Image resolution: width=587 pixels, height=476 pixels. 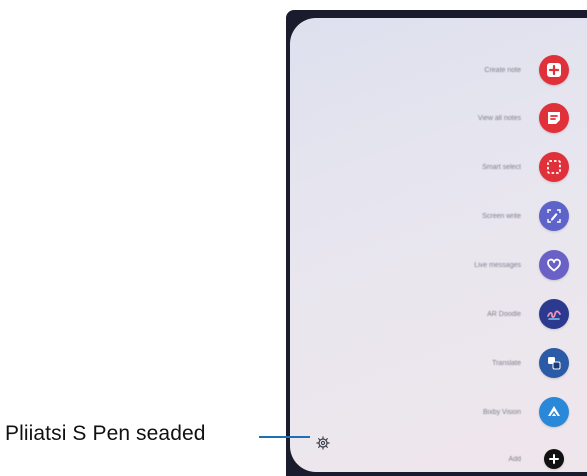 What do you see at coordinates (554, 265) in the screenshot?
I see `heart-message-icon` at bounding box center [554, 265].